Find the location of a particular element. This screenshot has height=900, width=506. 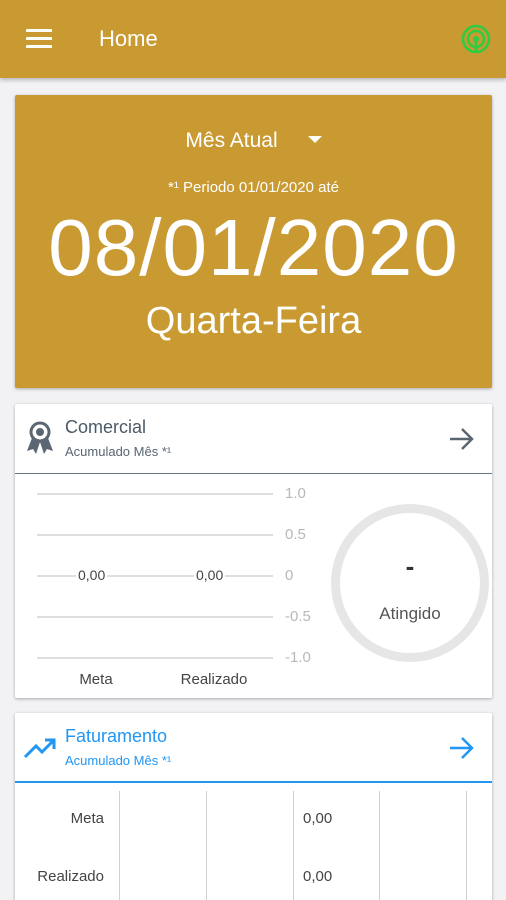

achievement-gauge: - Atingido is located at coordinates (410, 583).